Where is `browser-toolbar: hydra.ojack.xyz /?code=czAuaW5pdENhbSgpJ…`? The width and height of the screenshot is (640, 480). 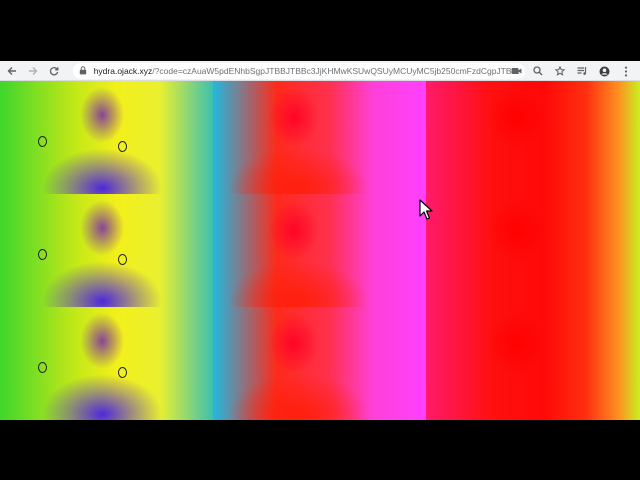 browser-toolbar: hydra.ojack.xyz /?code=czAuaW5pdENhbSgpJ… is located at coordinates (320, 71).